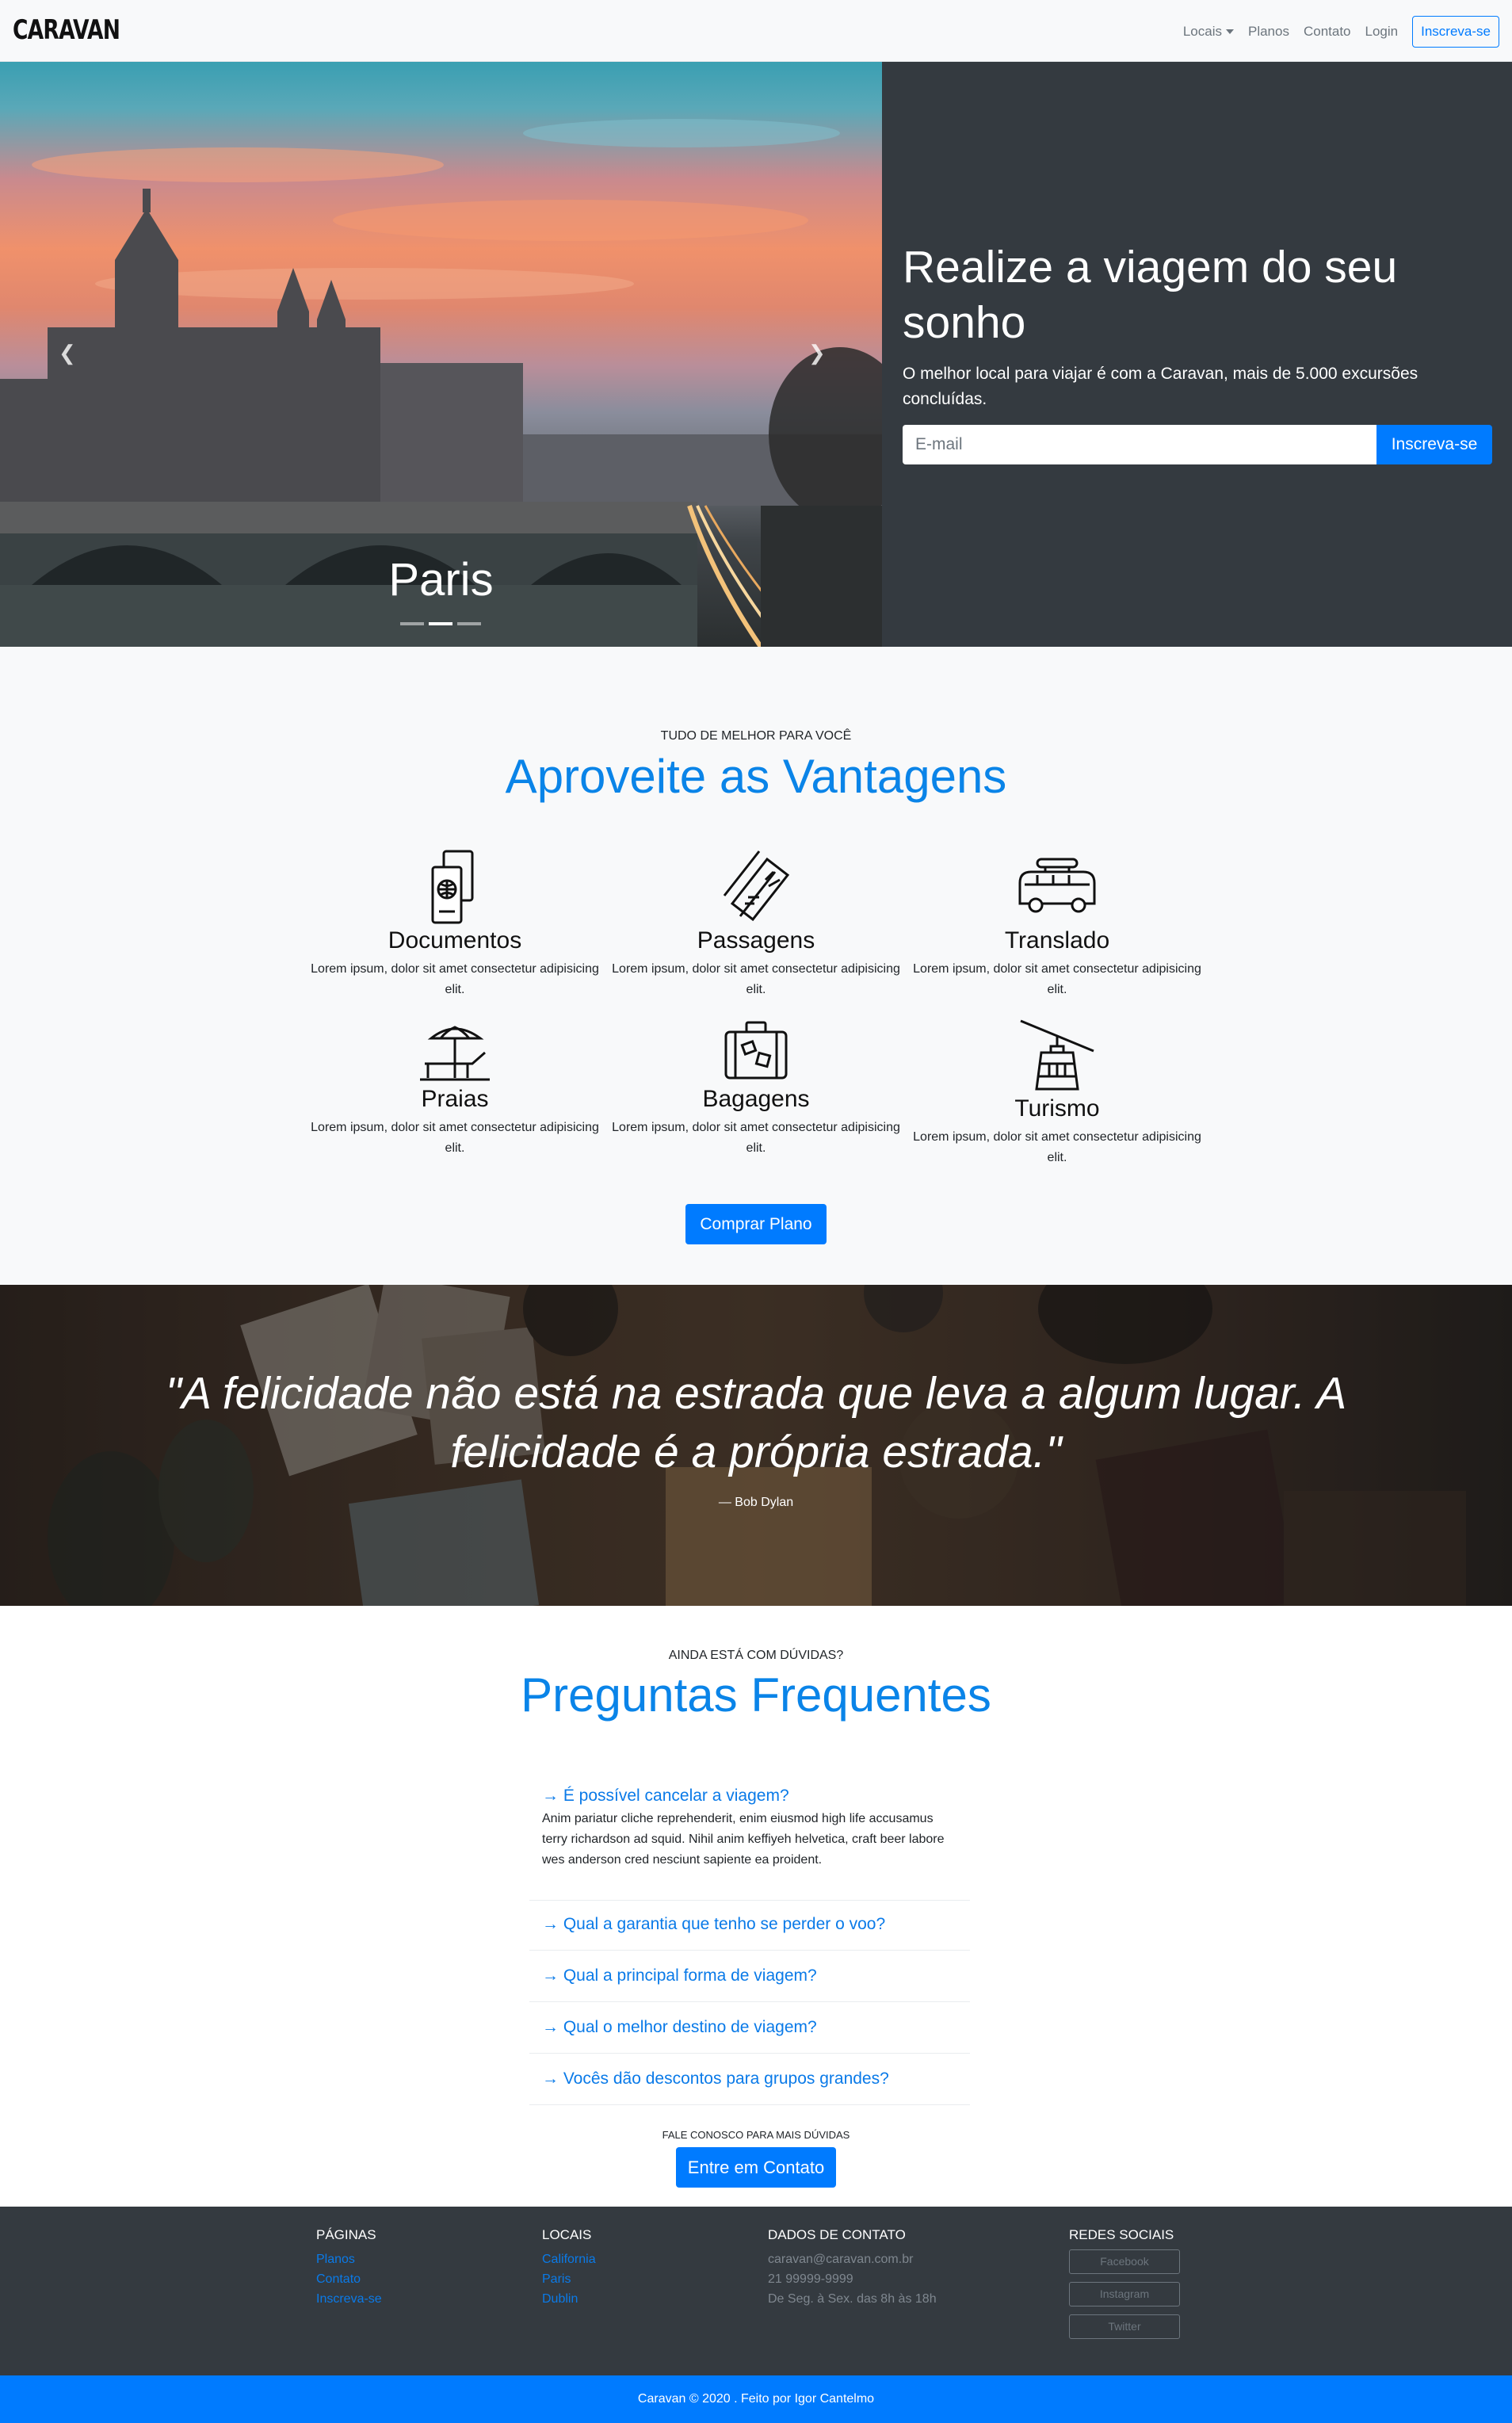 The height and width of the screenshot is (2423, 1512). Describe the element at coordinates (756, 1099) in the screenshot. I see `feature-title: Bagagens` at that location.